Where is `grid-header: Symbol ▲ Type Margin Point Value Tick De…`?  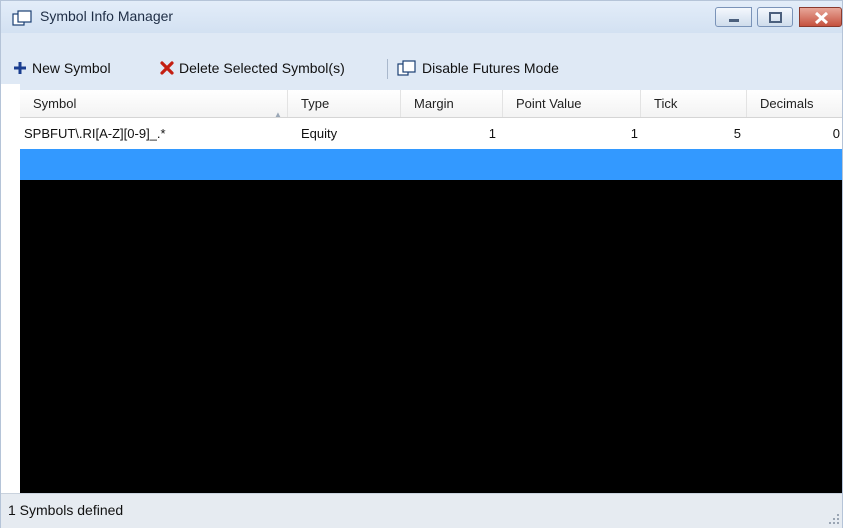
grid-header: Symbol ▲ Type Margin Point Value Tick De… is located at coordinates (431, 104).